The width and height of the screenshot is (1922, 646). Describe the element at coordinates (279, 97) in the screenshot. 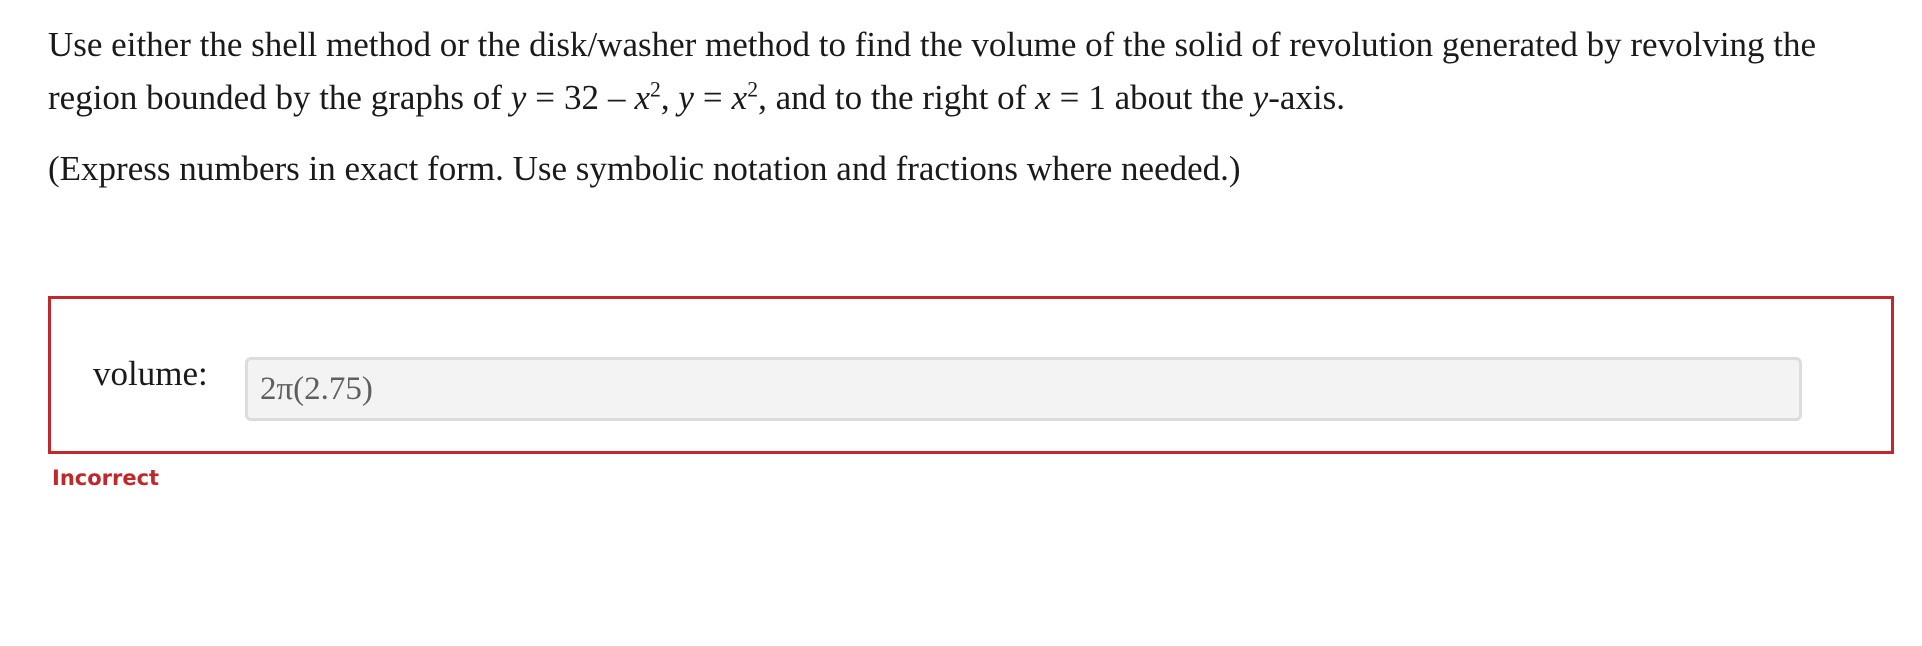

I see `question-line-2-prefix: region bounded by the graphs of` at that location.